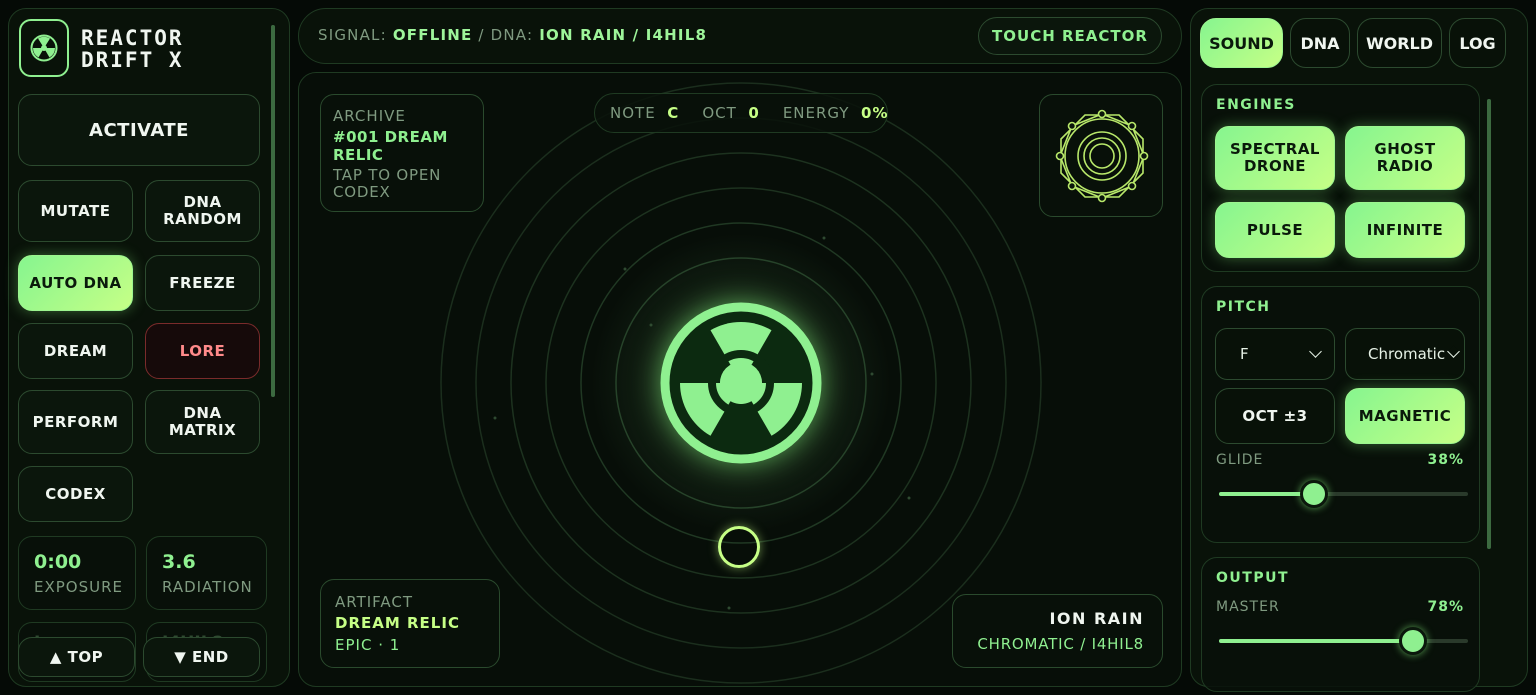 The width and height of the screenshot is (1536, 695). I want to click on oct-range-button: OCT ±3, so click(1275, 416).